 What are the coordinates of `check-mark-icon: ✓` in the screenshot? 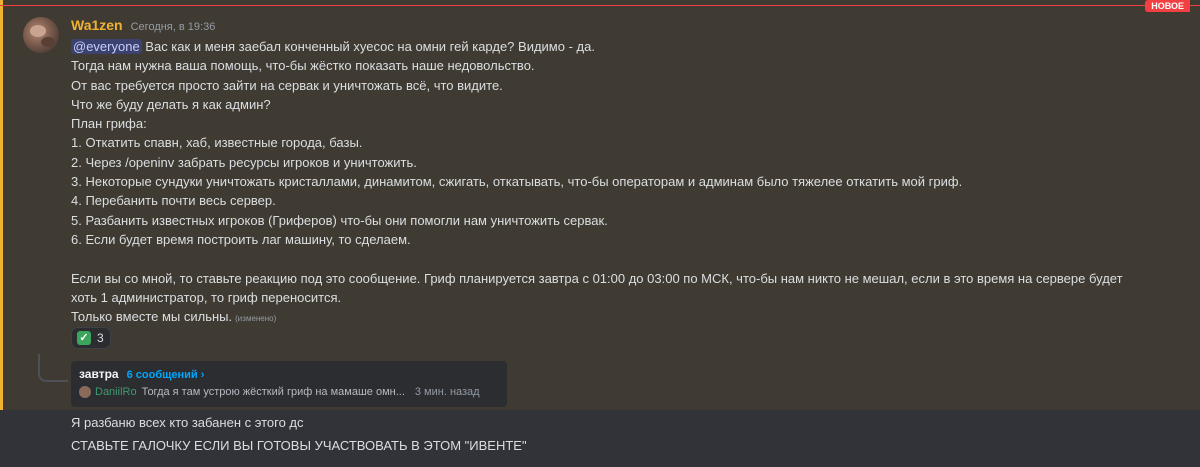 It's located at (84, 338).